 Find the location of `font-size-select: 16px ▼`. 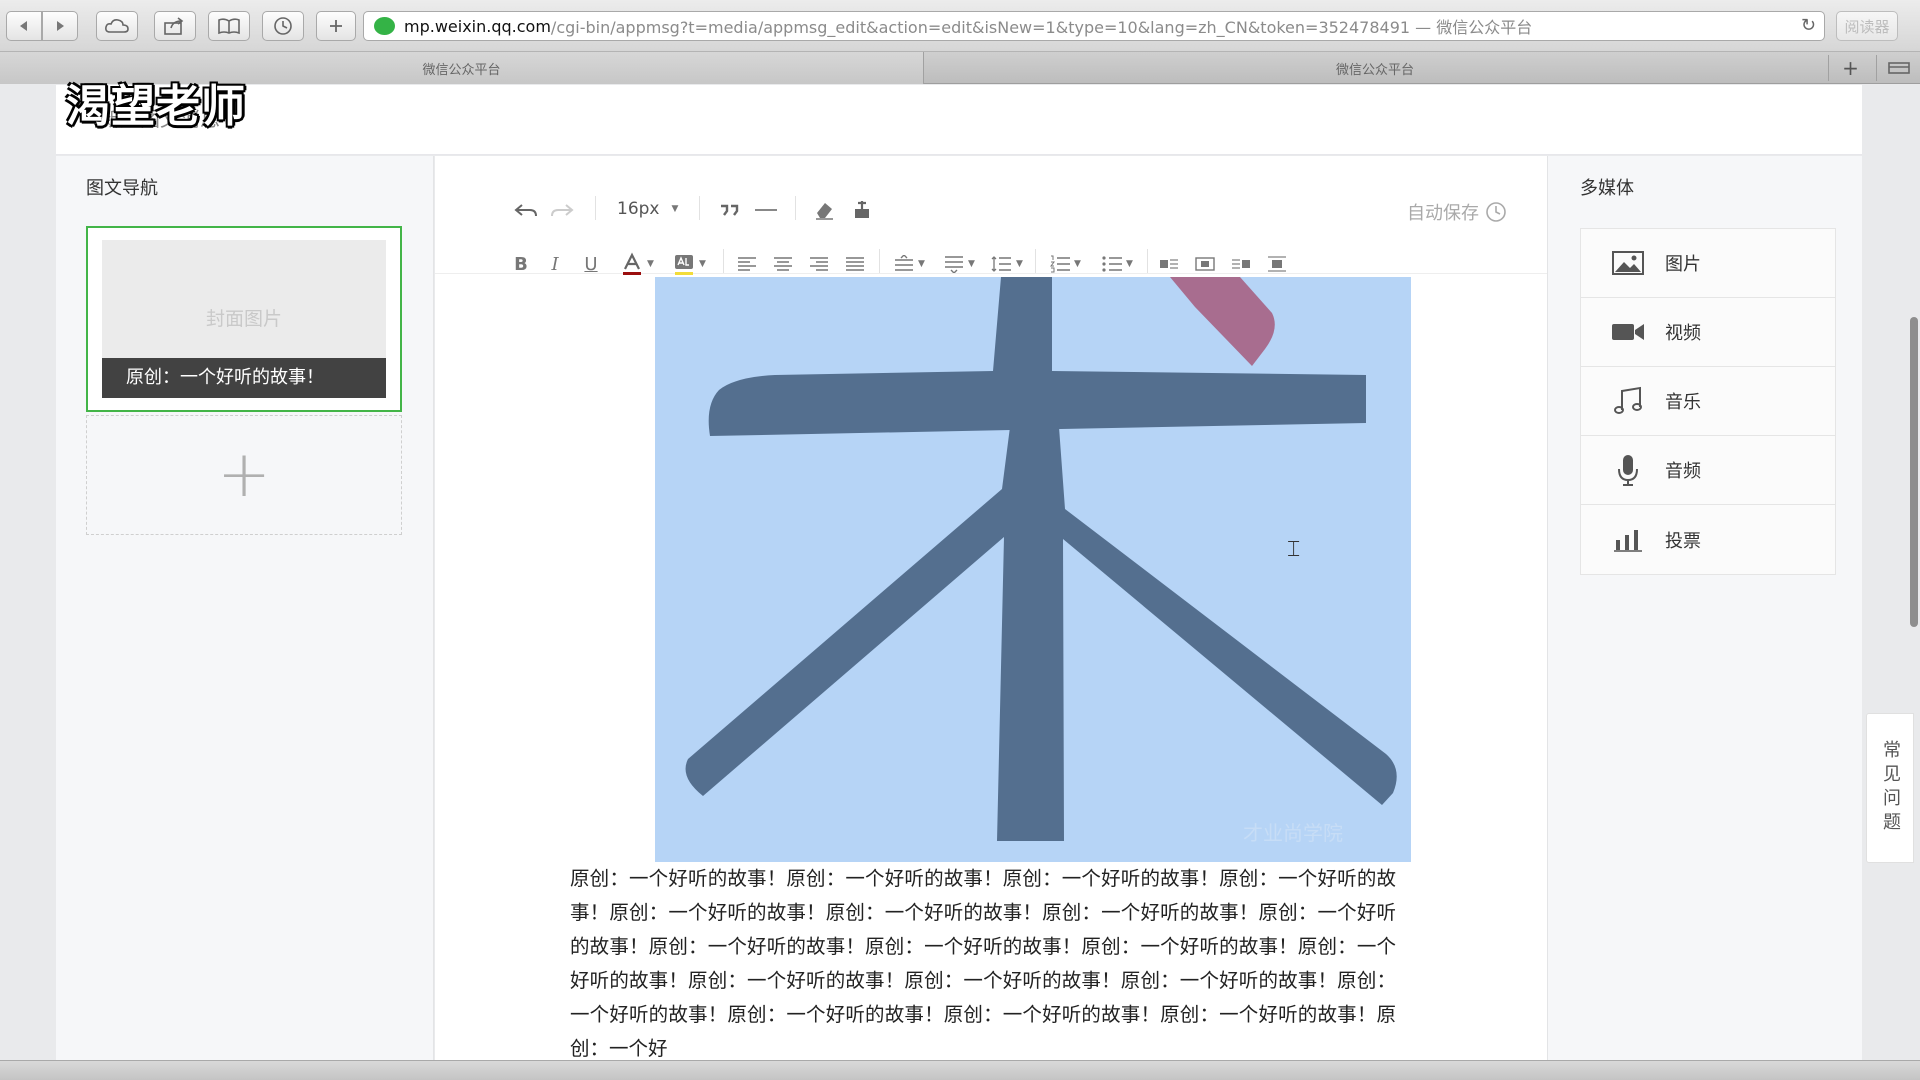

font-size-select: 16px ▼ is located at coordinates (647, 209).